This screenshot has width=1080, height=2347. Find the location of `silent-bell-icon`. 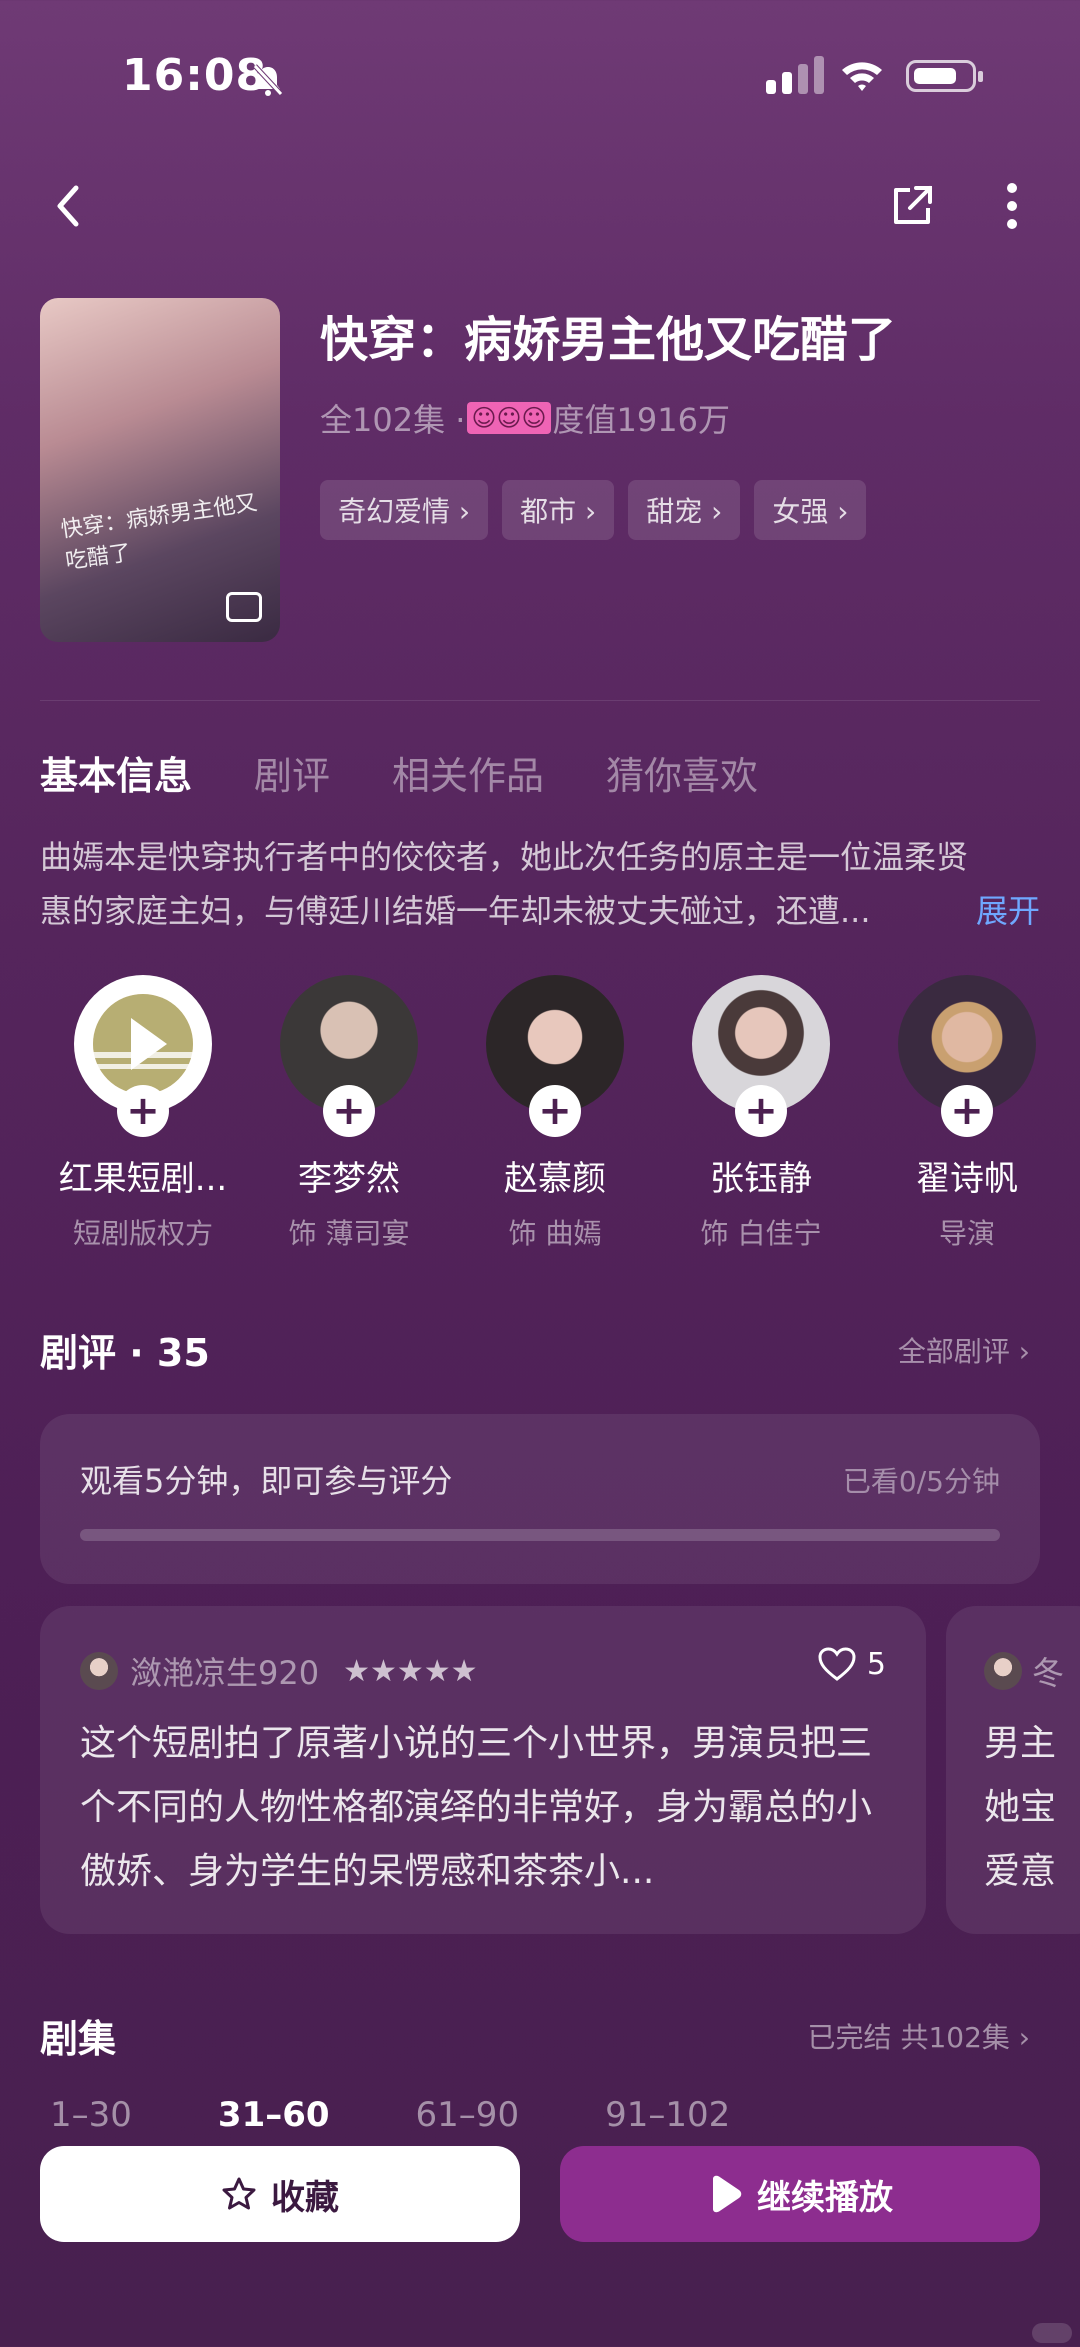

silent-bell-icon is located at coordinates (268, 80).